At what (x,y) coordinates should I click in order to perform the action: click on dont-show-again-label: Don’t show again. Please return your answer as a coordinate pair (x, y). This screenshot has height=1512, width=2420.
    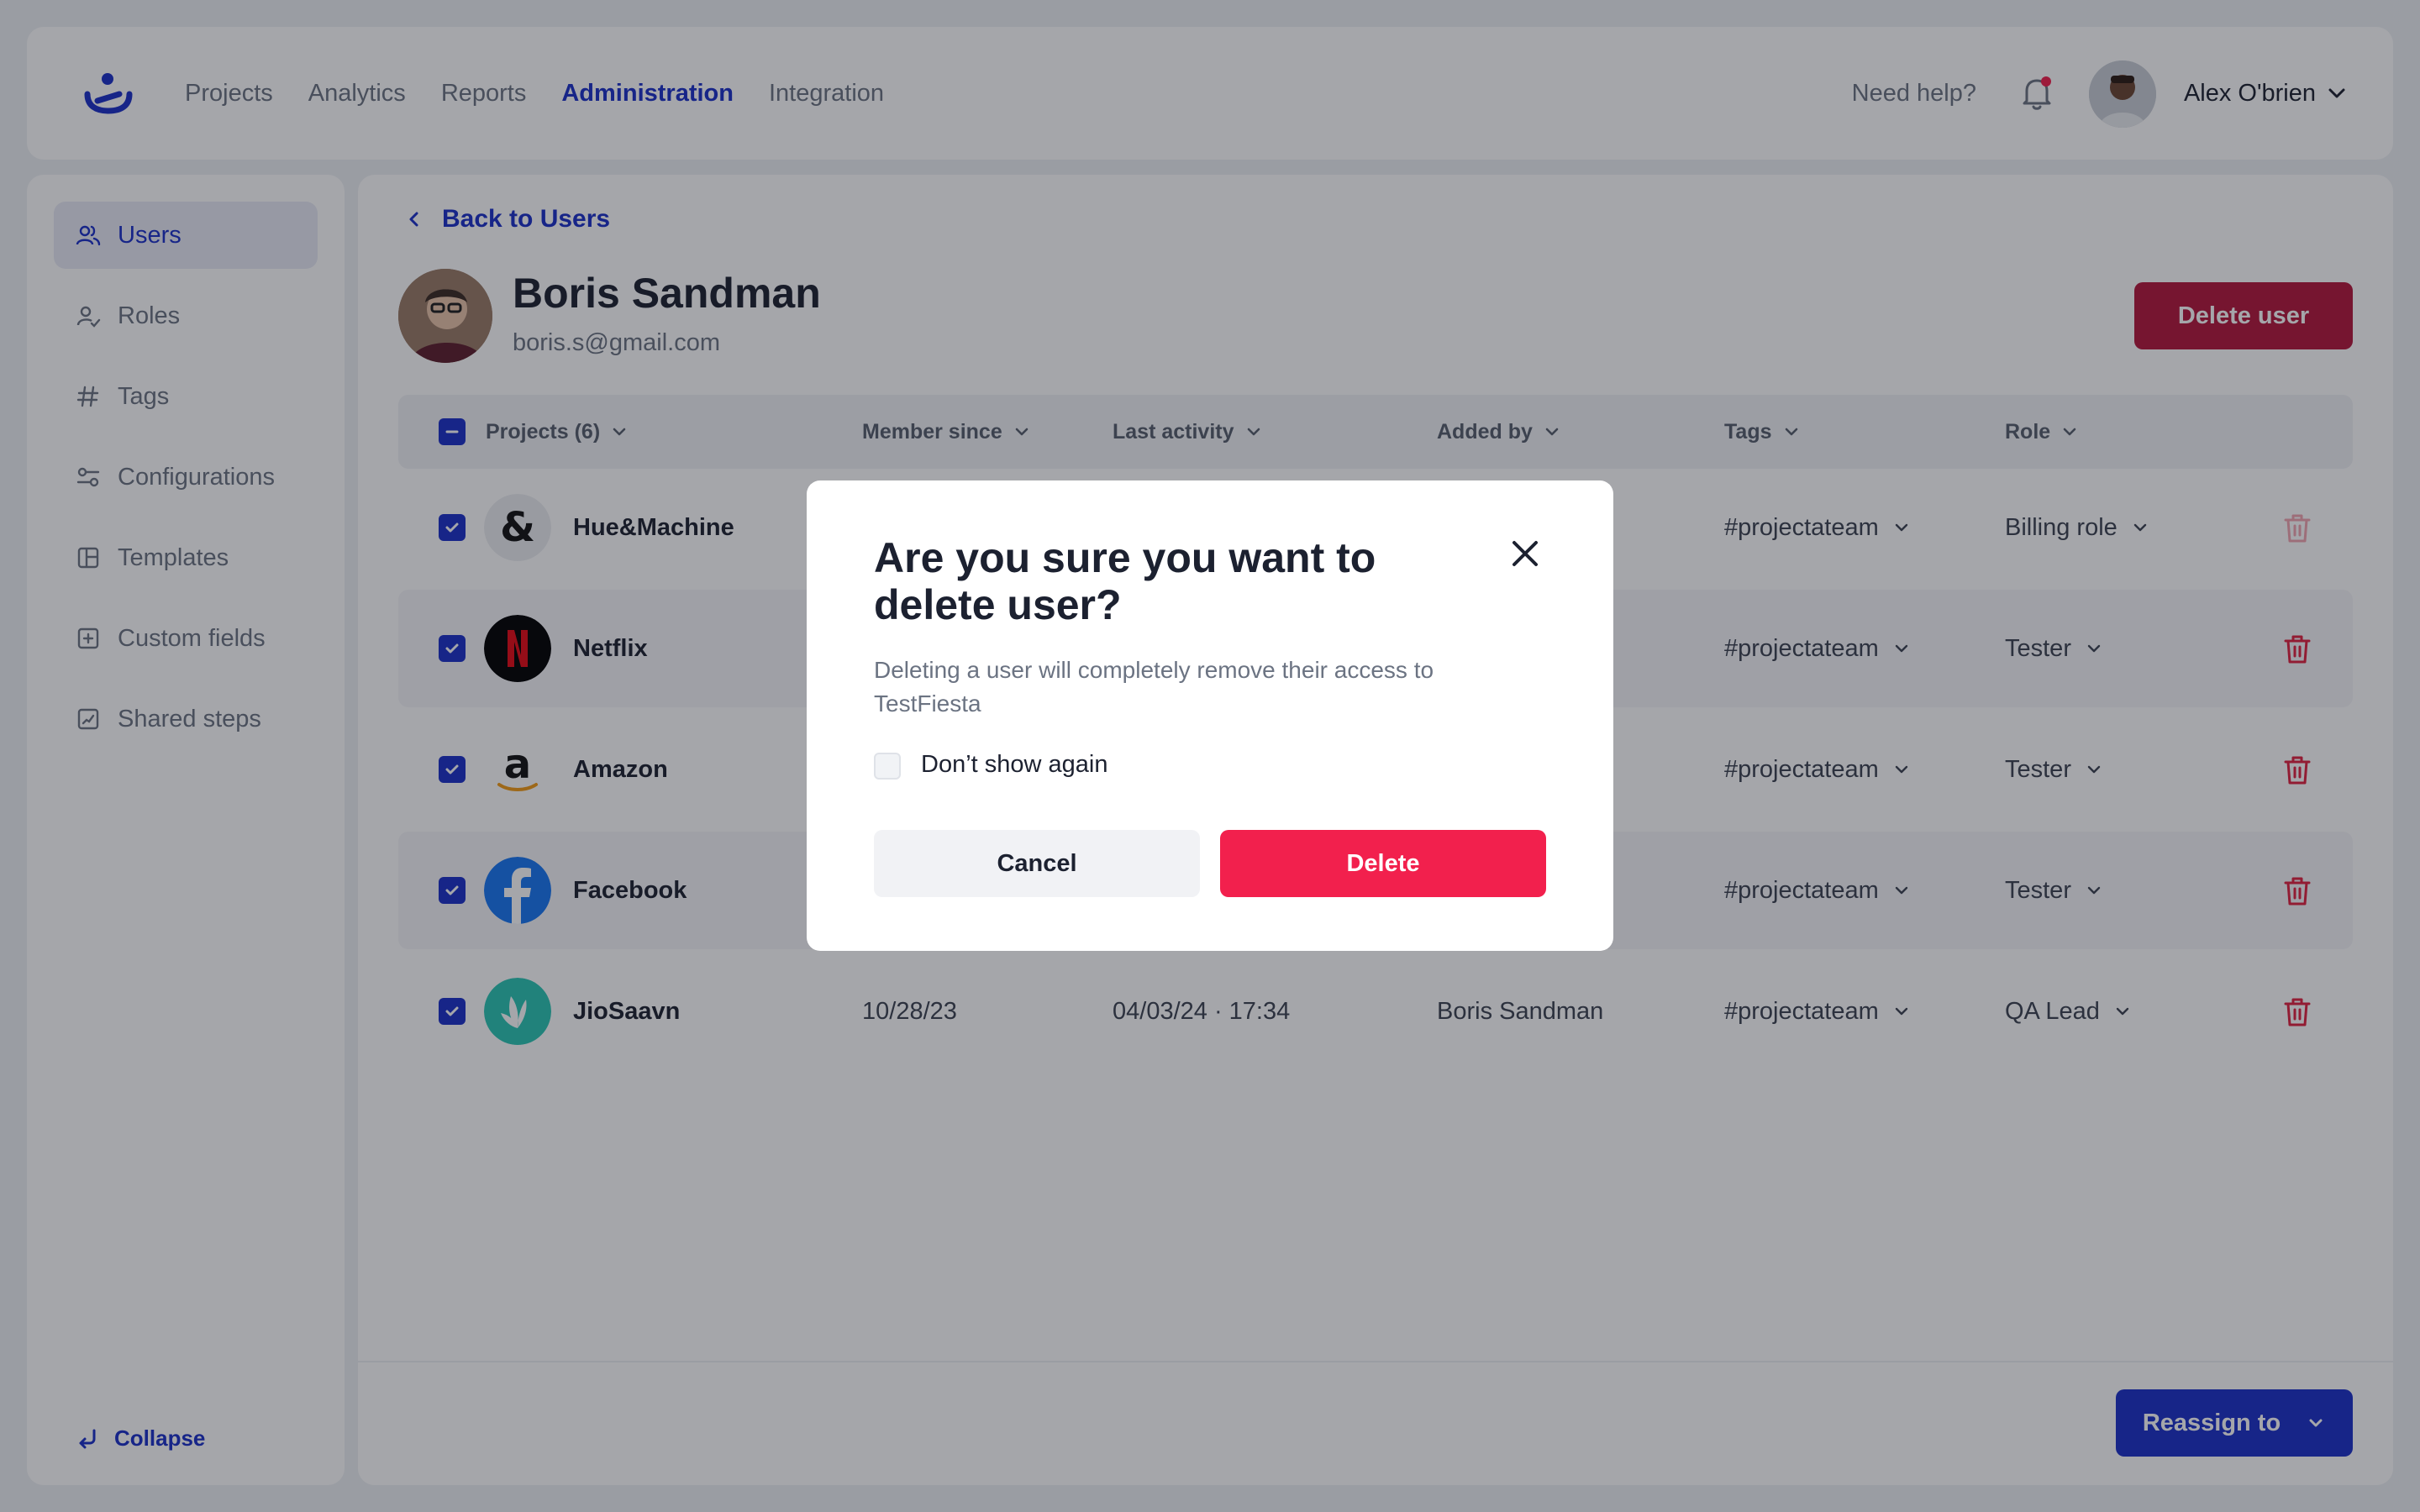
    Looking at the image, I should click on (1014, 765).